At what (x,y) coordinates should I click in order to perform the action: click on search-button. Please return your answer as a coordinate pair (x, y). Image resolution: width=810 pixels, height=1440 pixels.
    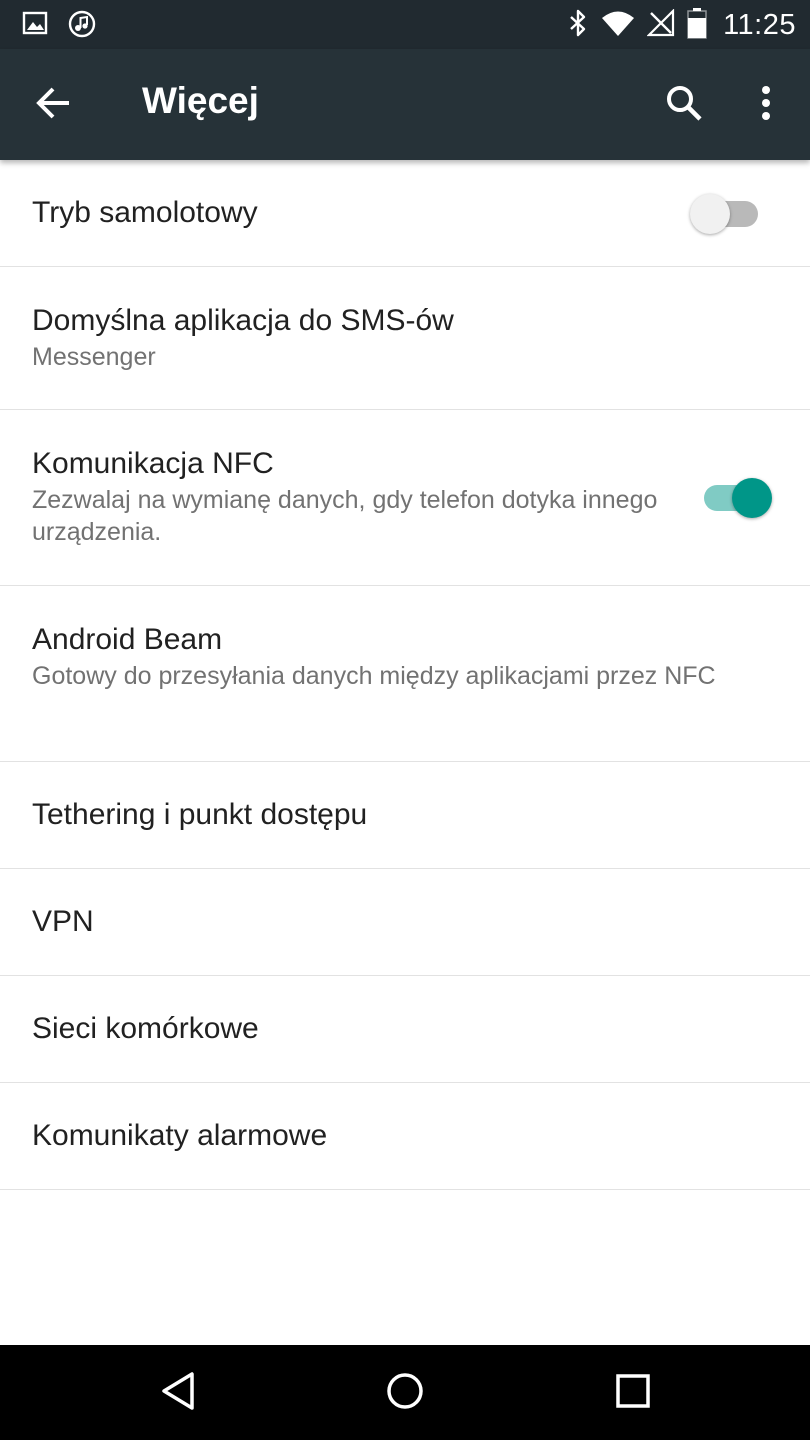
    Looking at the image, I should click on (684, 105).